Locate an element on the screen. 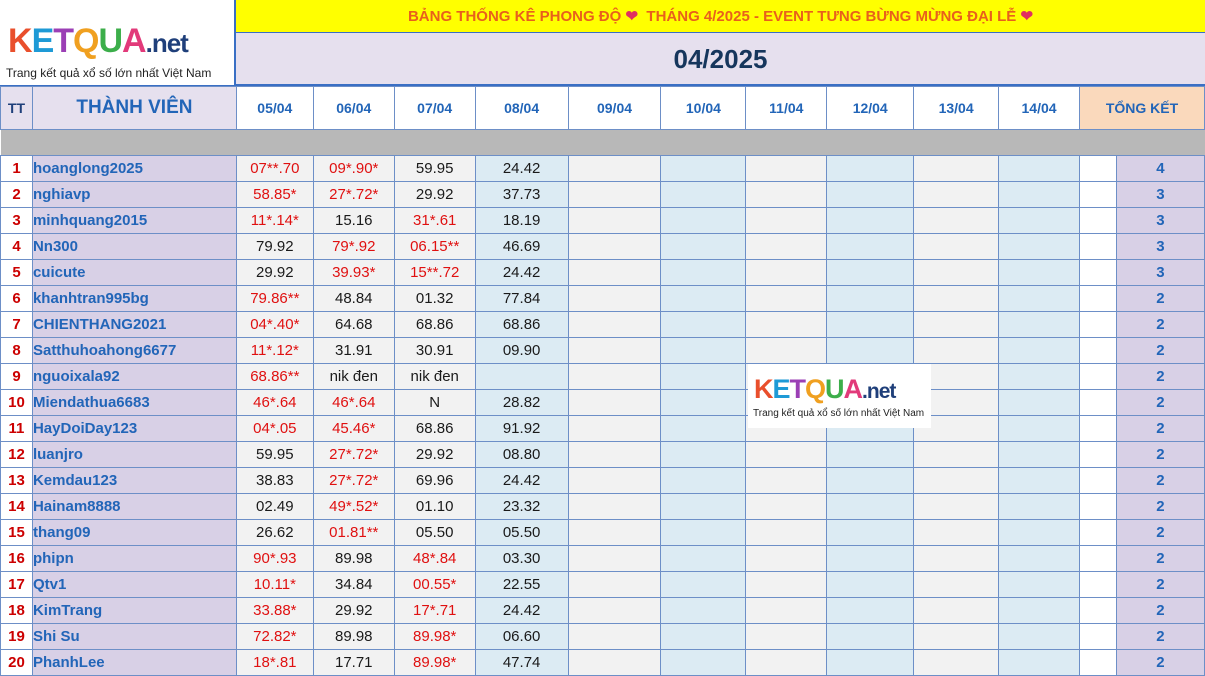 This screenshot has height=676, width=1205. logo-letter: A is located at coordinates (134, 41).